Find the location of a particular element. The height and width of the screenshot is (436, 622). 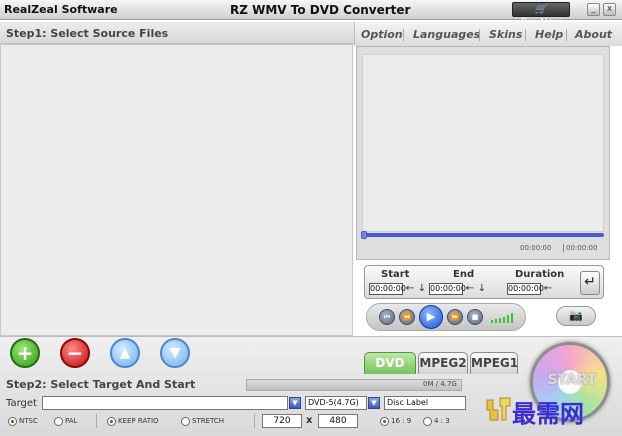

duration-field: 00:00:00 is located at coordinates (525, 289).